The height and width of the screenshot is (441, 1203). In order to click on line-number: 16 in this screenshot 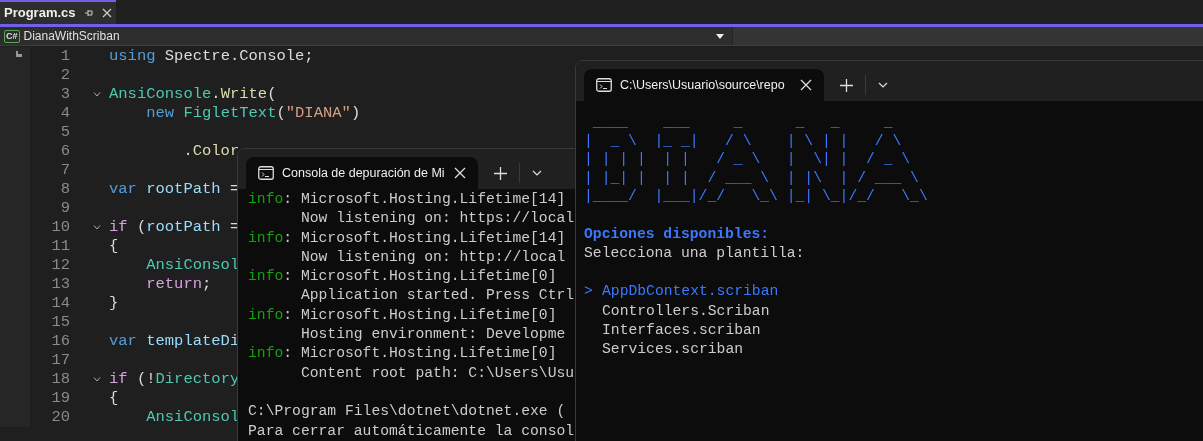, I will do `click(60, 341)`.